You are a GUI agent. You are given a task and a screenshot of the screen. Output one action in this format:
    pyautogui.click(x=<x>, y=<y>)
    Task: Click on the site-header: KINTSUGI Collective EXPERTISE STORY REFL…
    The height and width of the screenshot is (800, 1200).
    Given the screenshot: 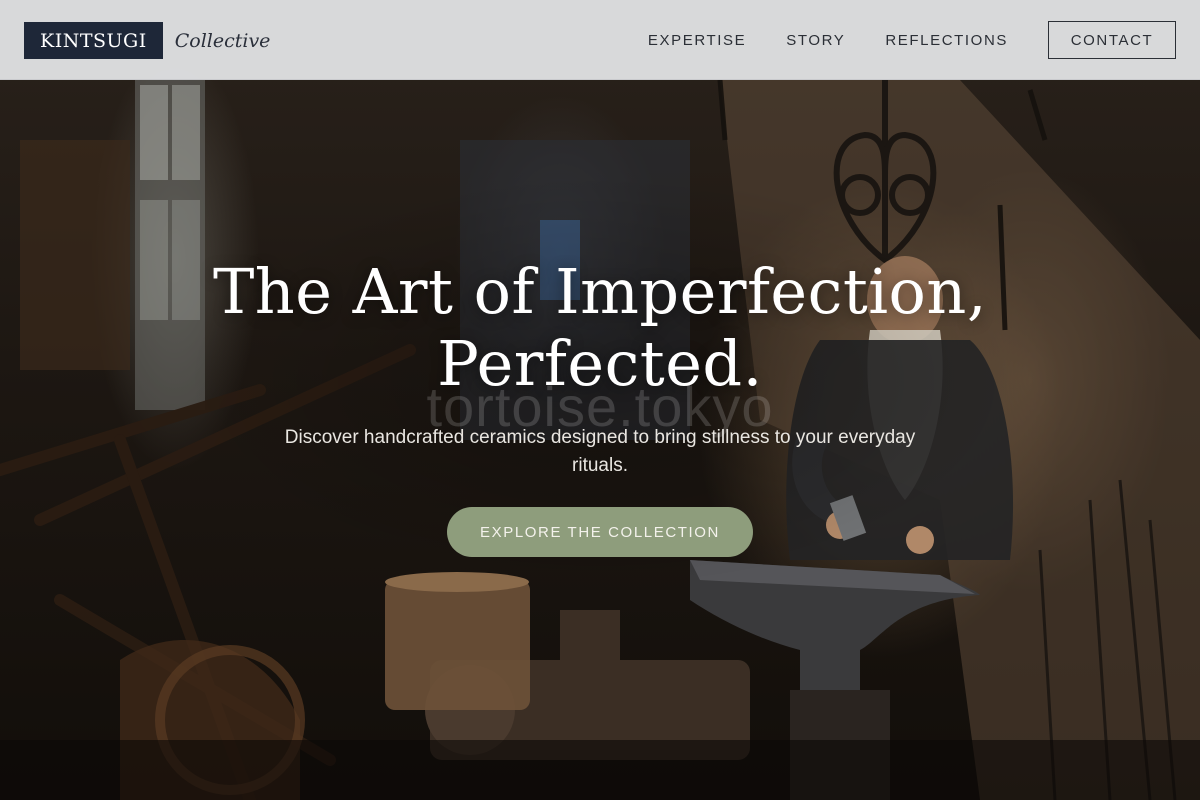 What is the action you would take?
    pyautogui.click(x=600, y=40)
    